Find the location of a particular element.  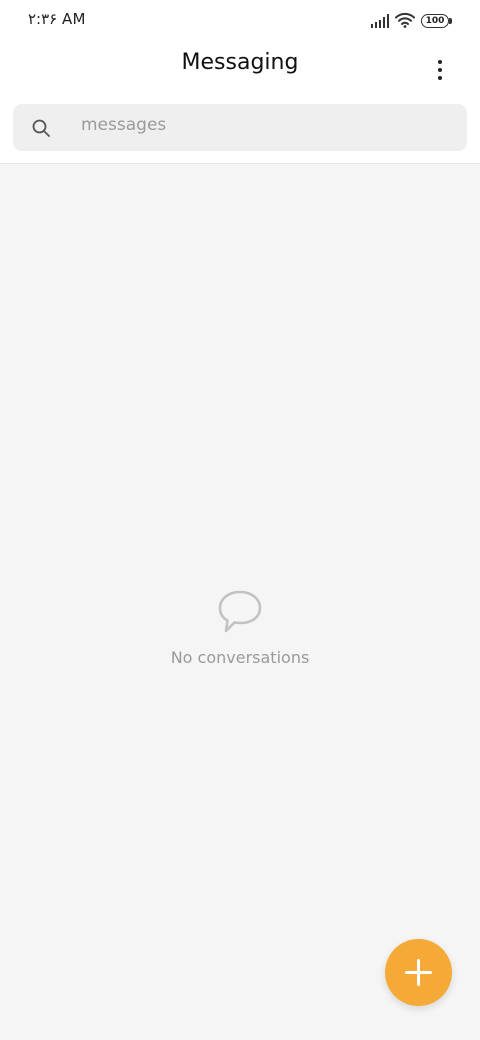

battery-level: 100 is located at coordinates (435, 21).